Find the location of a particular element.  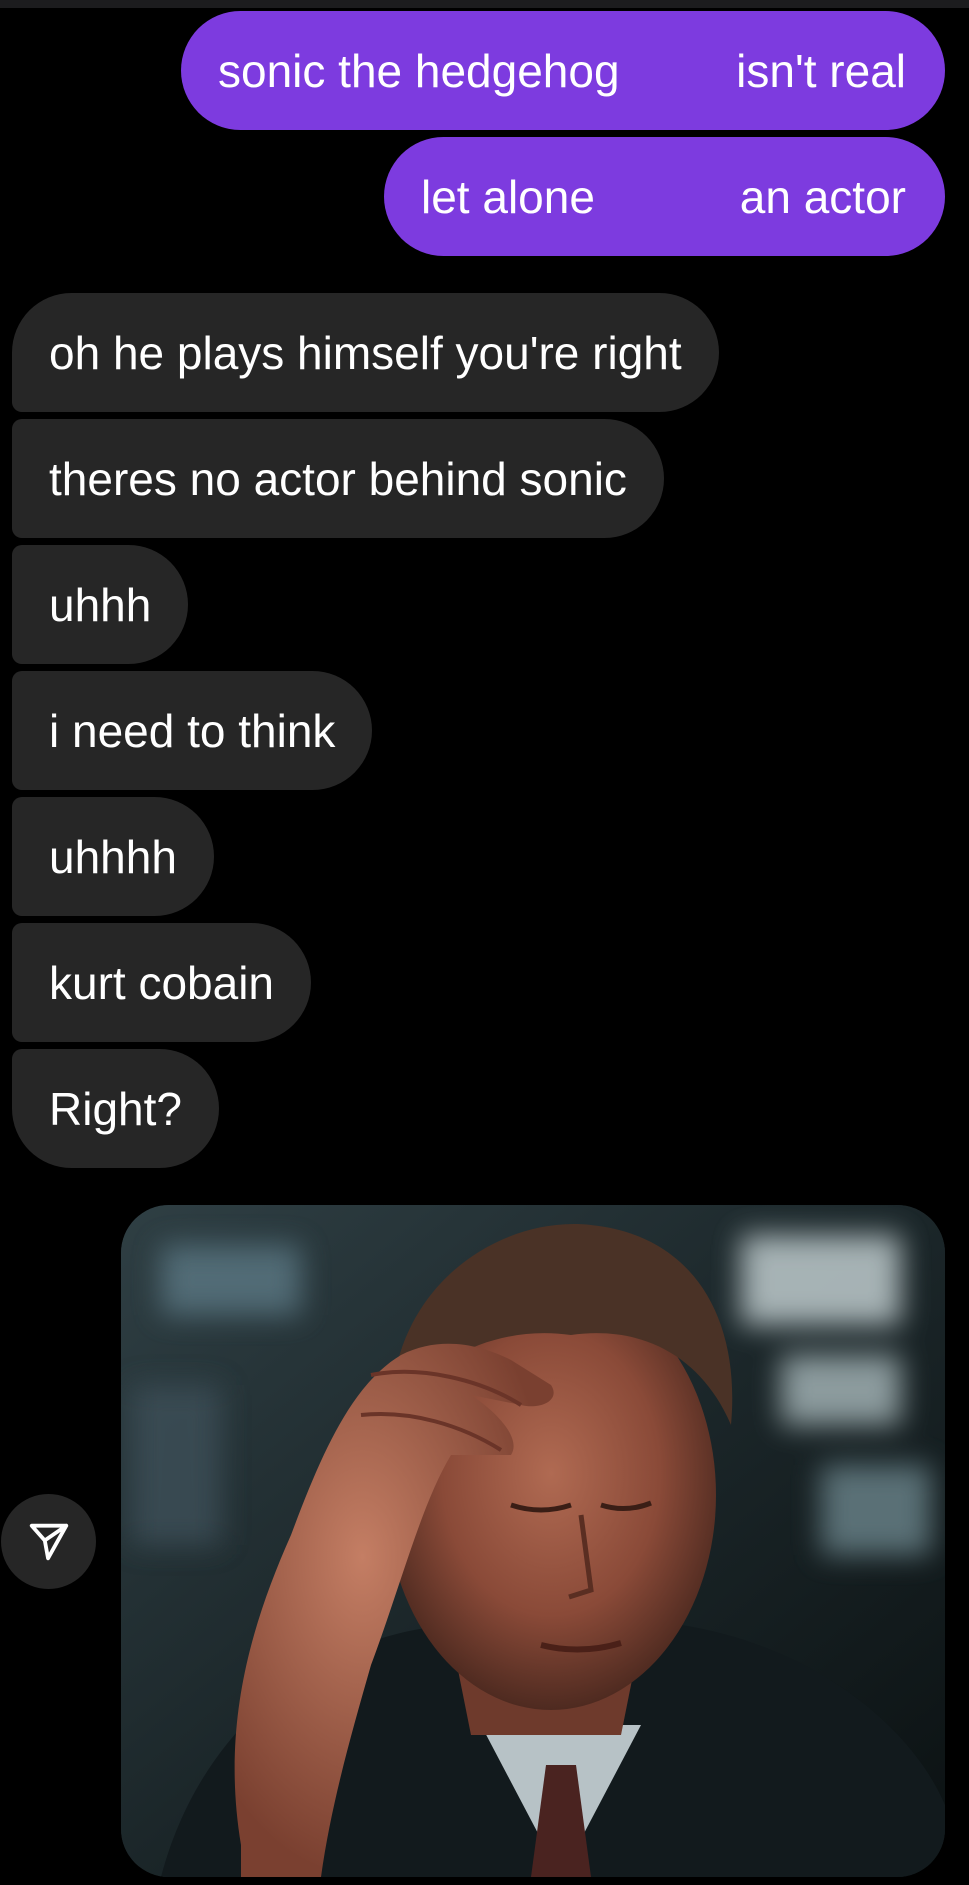

share-button is located at coordinates (48, 1541).